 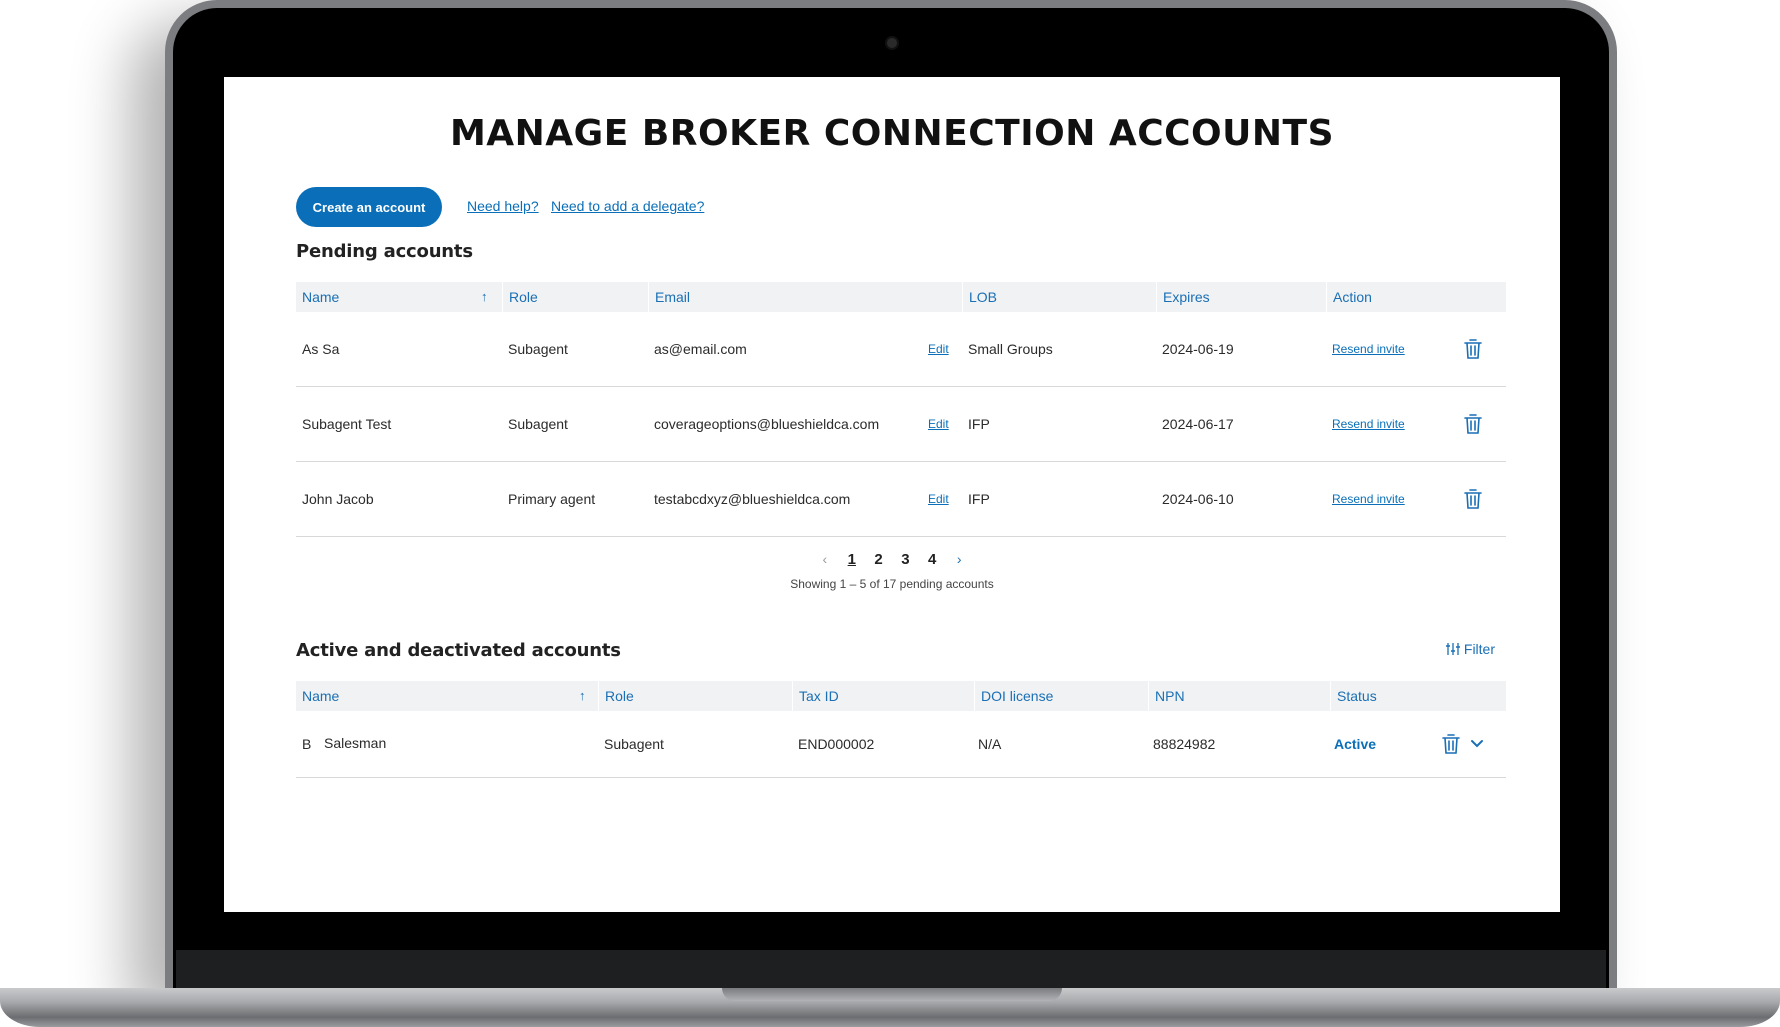 What do you see at coordinates (892, 43) in the screenshot?
I see `camera-icon` at bounding box center [892, 43].